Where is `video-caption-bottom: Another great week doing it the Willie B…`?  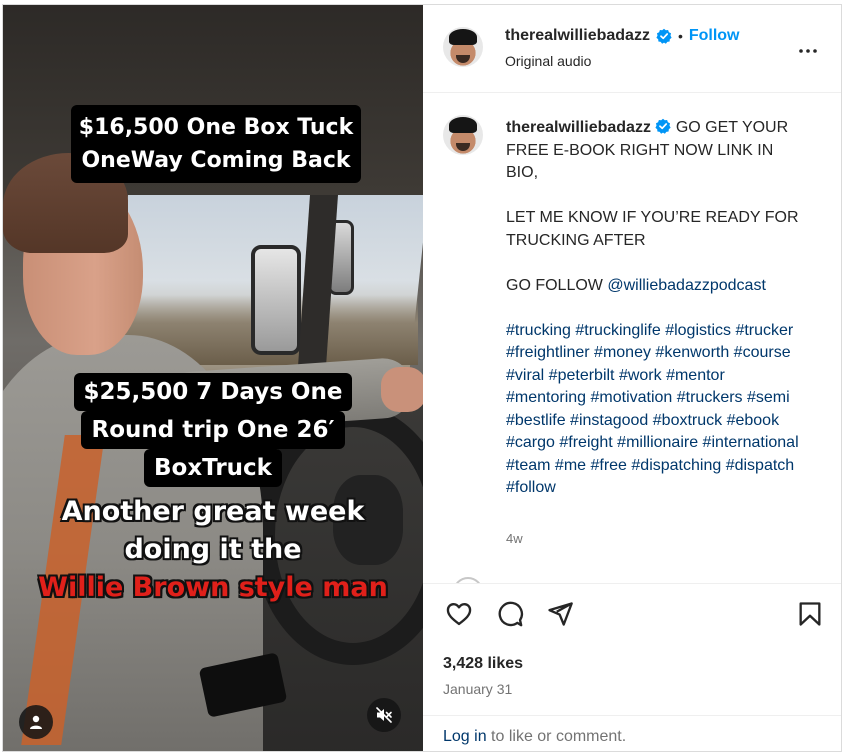 video-caption-bottom: Another great week doing it the Willie B… is located at coordinates (213, 550).